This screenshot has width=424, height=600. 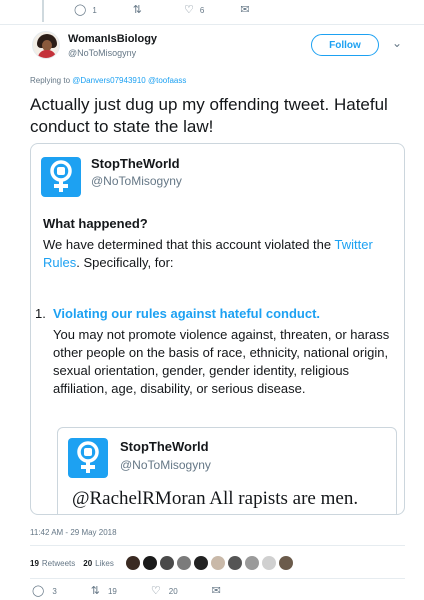 What do you see at coordinates (212, 49) in the screenshot?
I see `tweet-header: WomanIsBiology @NoToMisogyny Follow ⌄` at bounding box center [212, 49].